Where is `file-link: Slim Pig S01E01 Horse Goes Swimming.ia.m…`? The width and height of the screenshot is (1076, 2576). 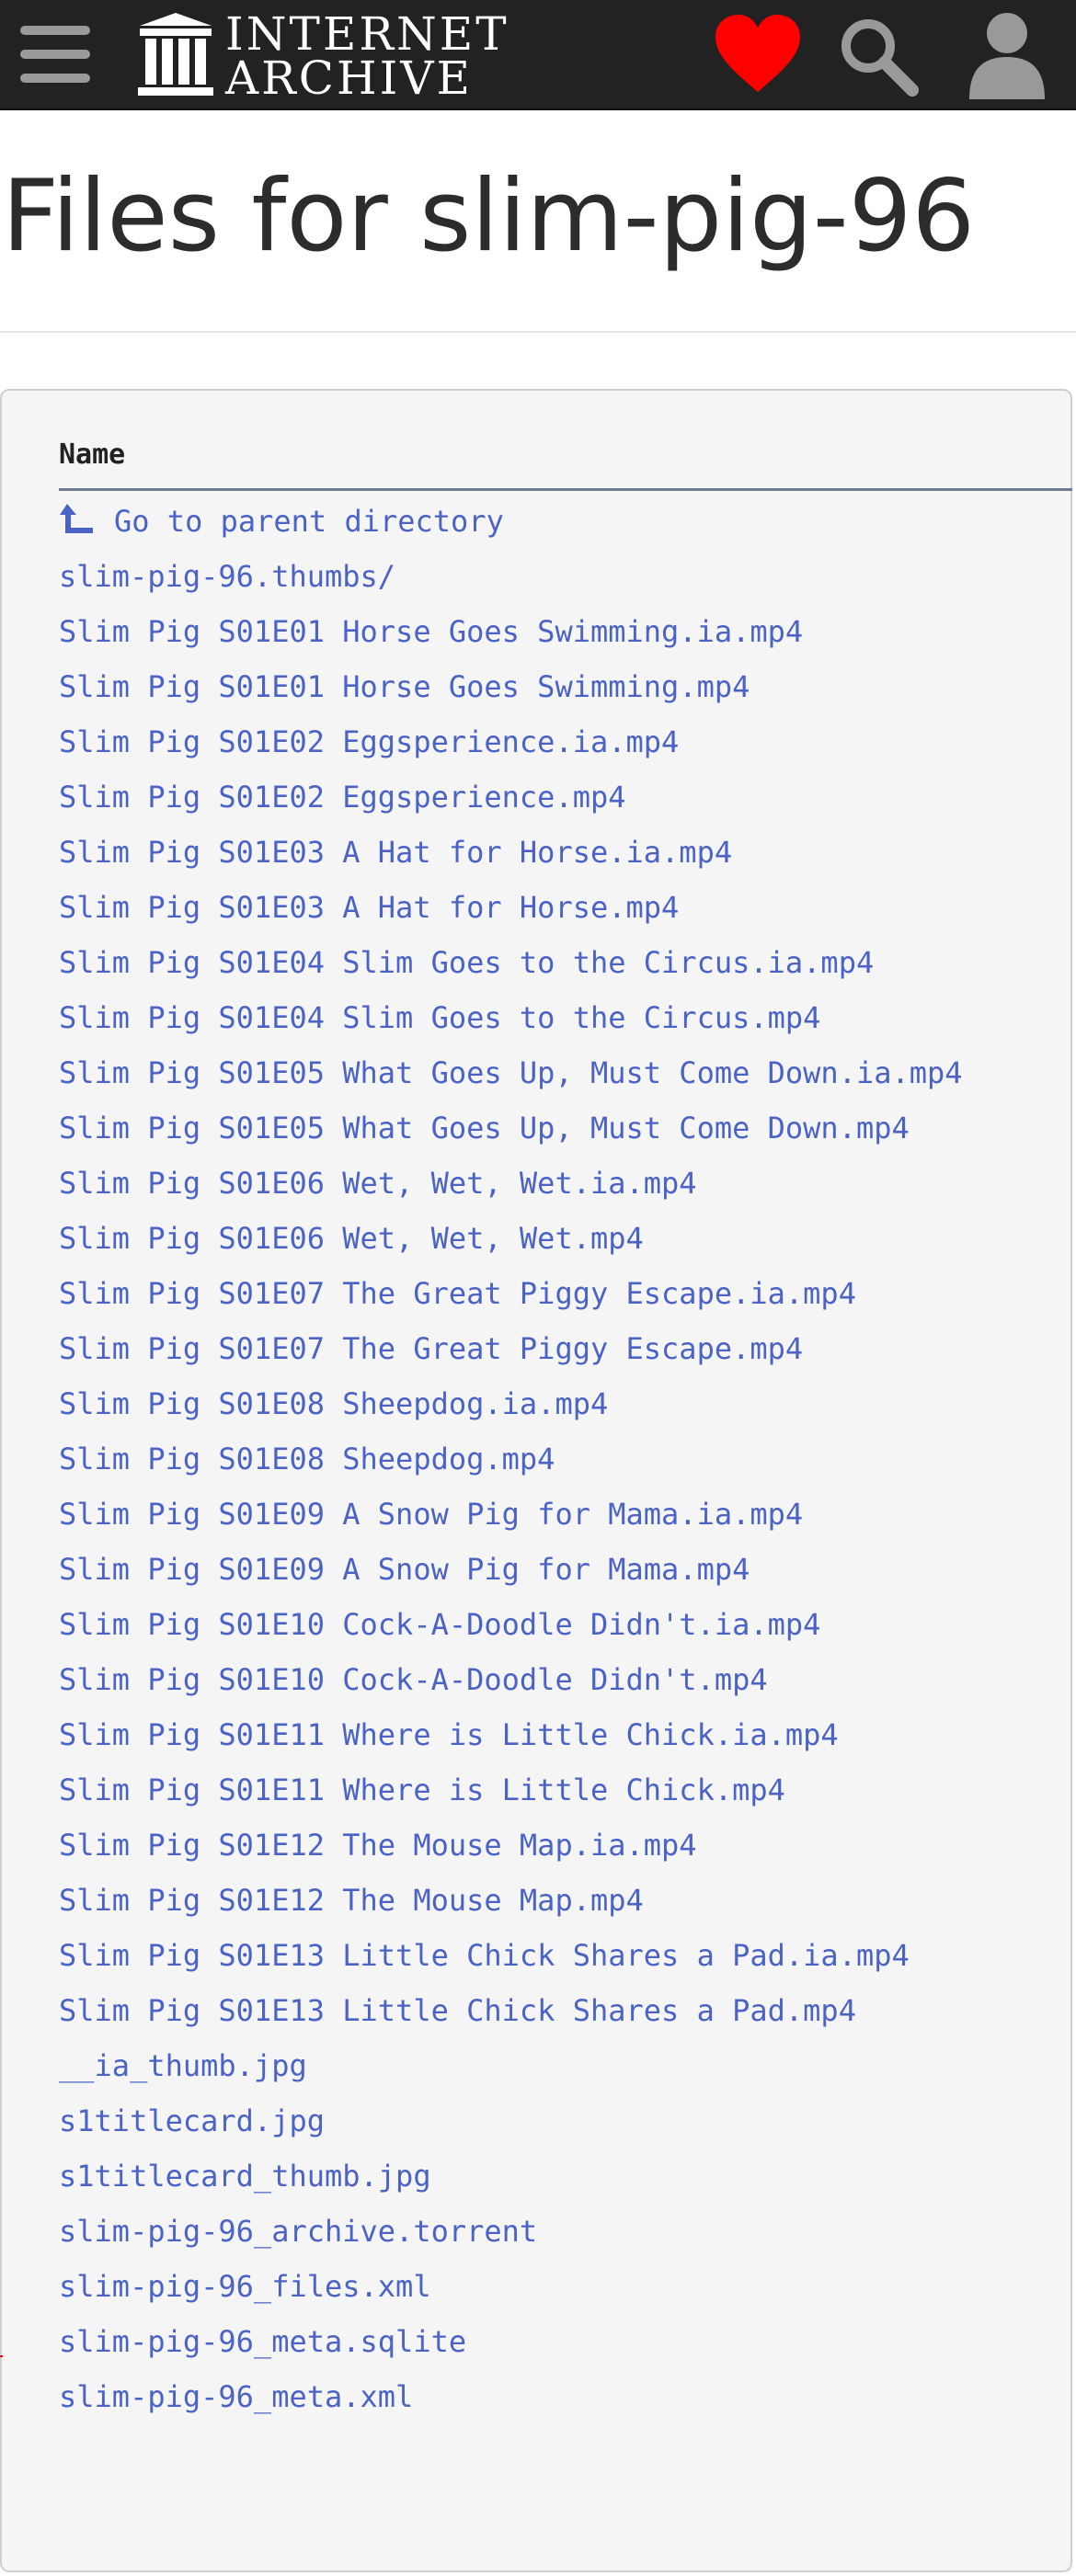
file-link: Slim Pig S01E01 Horse Goes Swimming.ia.m… is located at coordinates (511, 631).